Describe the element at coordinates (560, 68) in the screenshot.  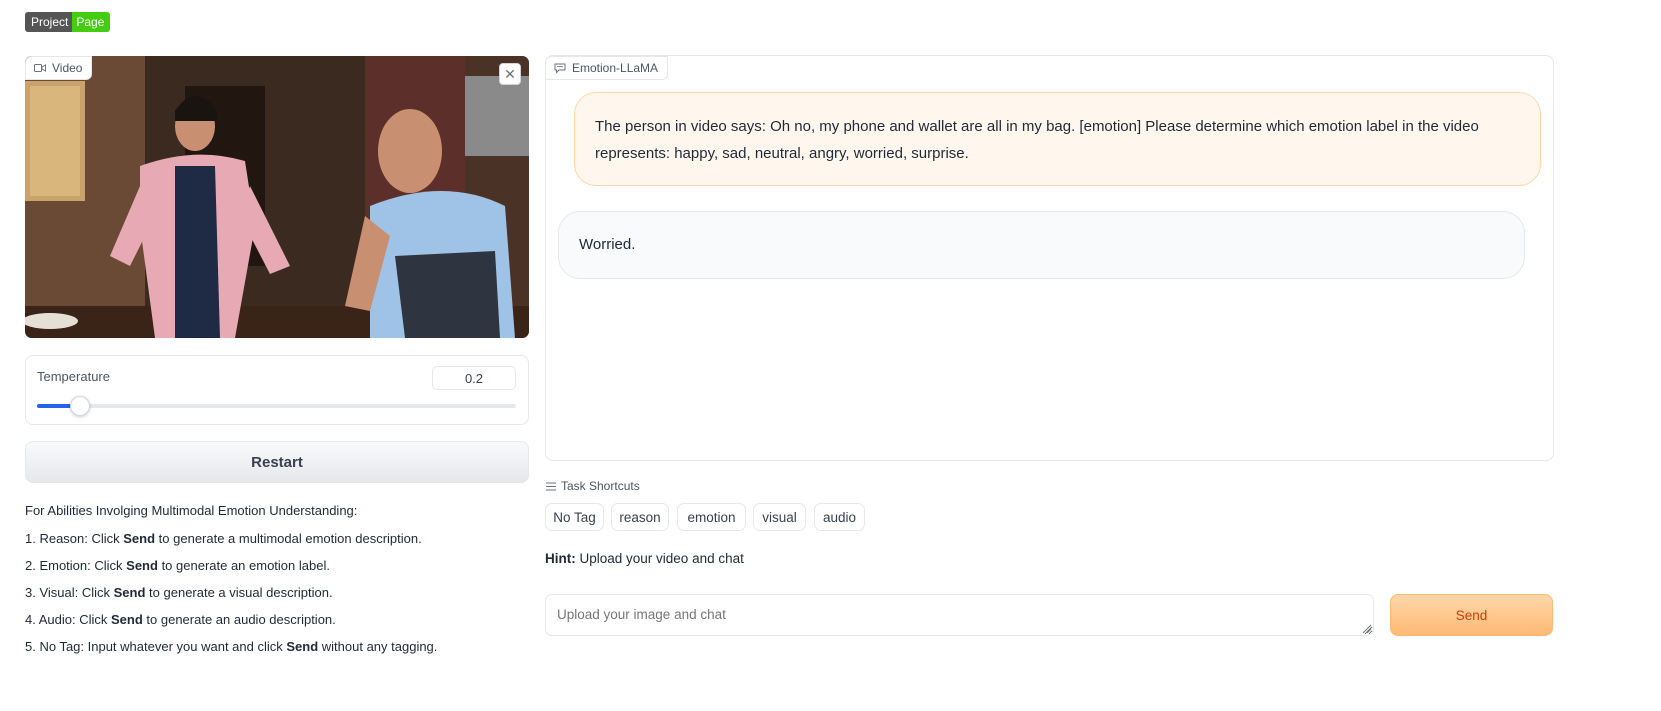
I see `chat-bubble-icon` at that location.